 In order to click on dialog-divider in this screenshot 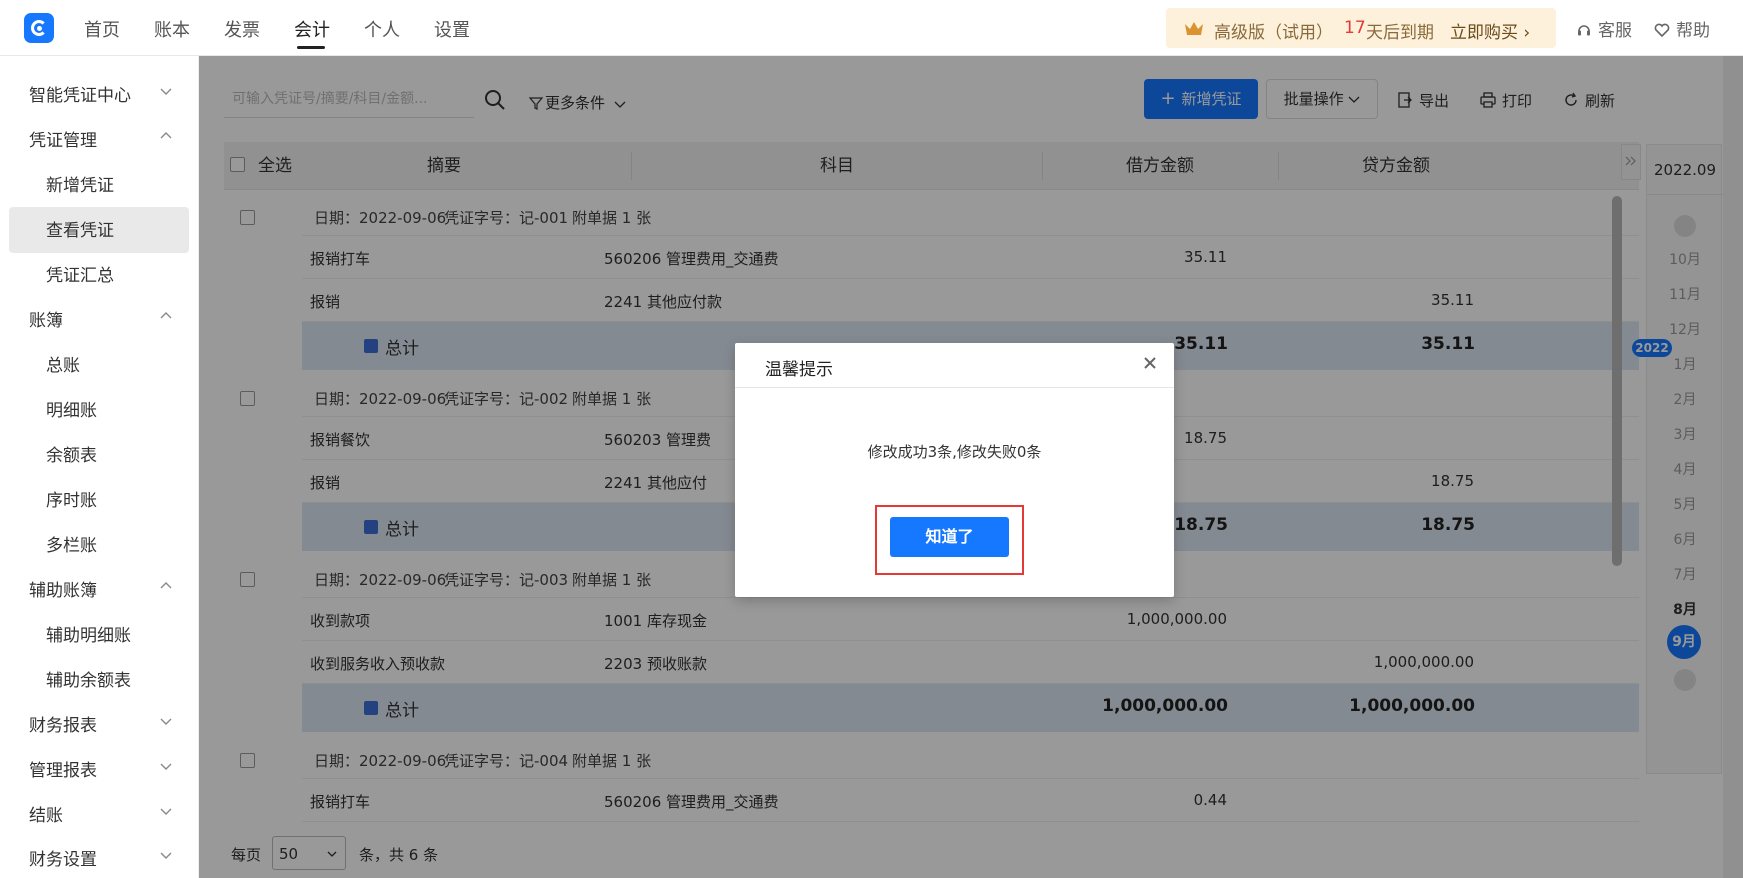, I will do `click(954, 387)`.